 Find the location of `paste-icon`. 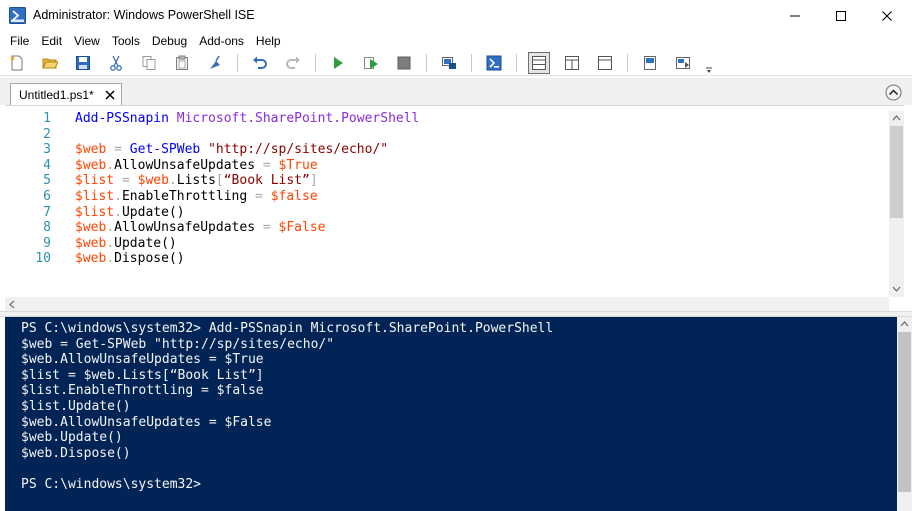

paste-icon is located at coordinates (182, 62).